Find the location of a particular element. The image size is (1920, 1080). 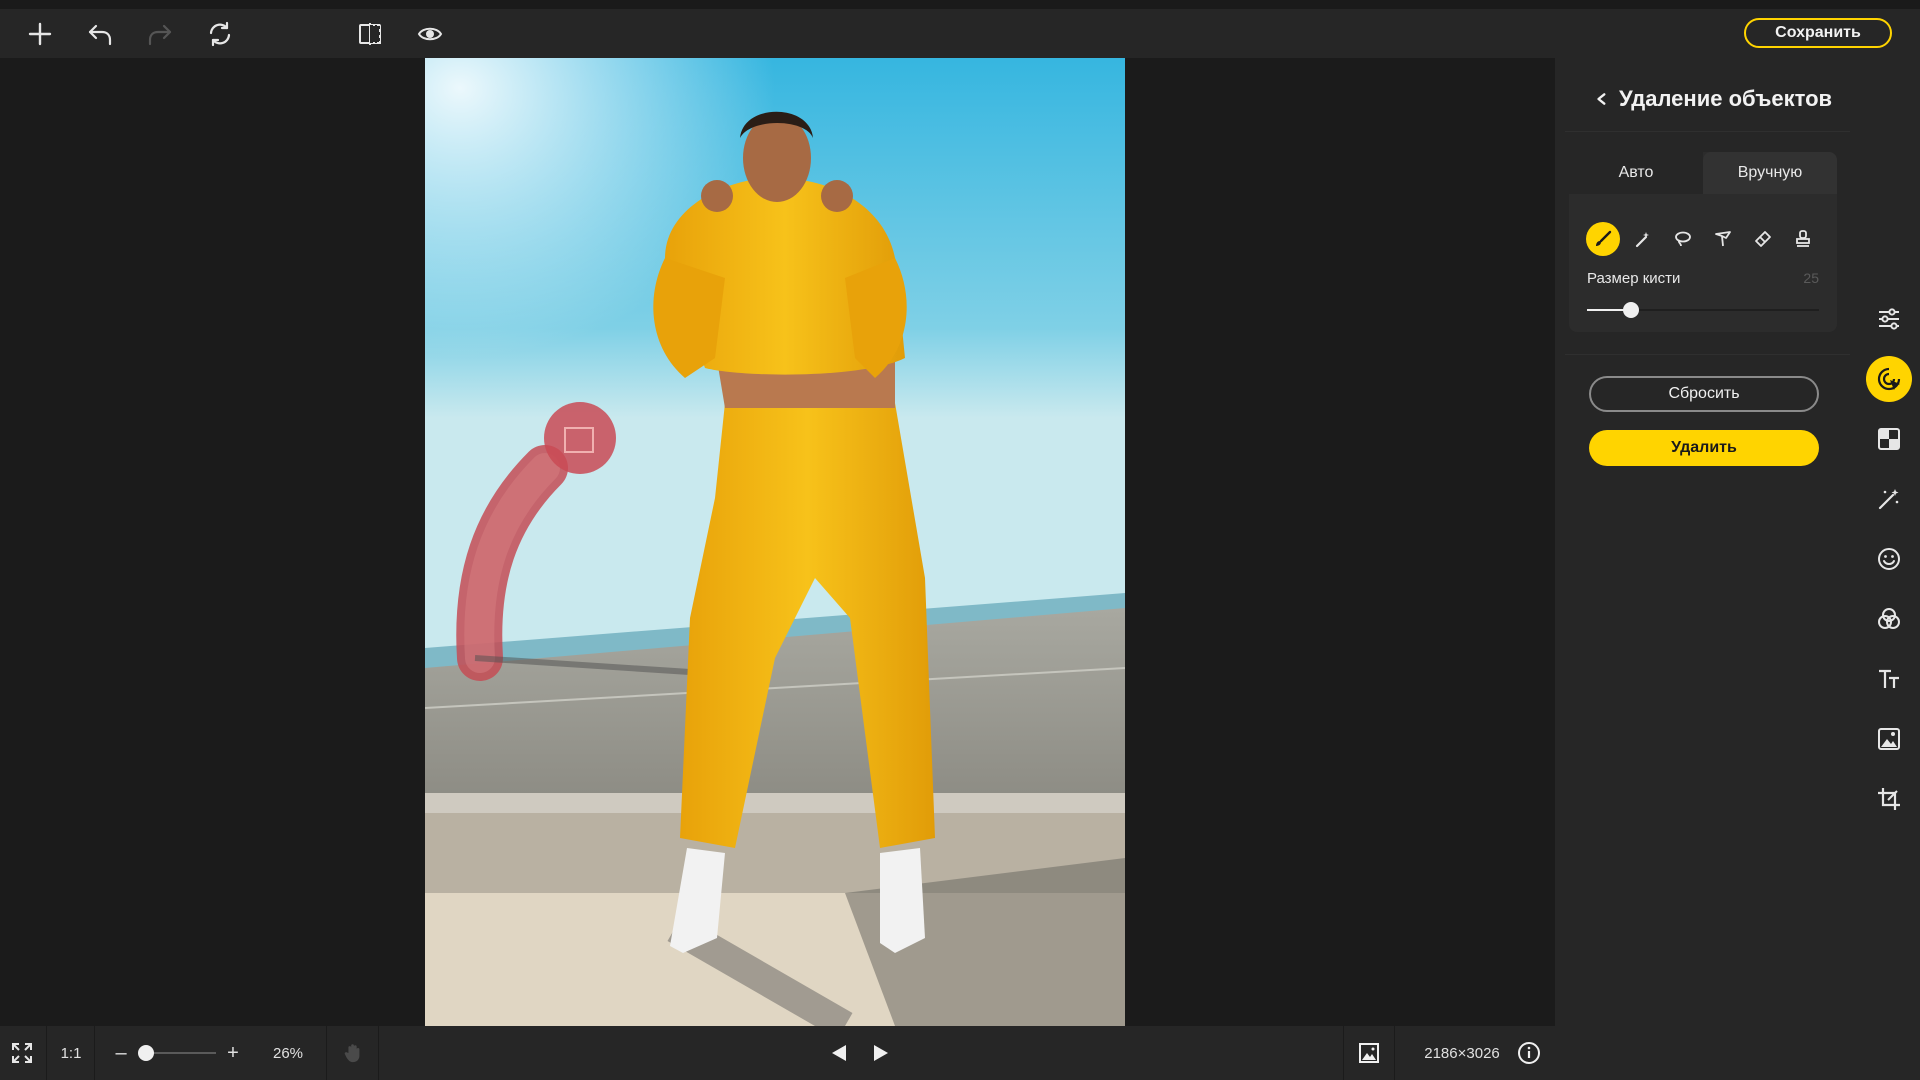

rail-background is located at coordinates (1889, 439).